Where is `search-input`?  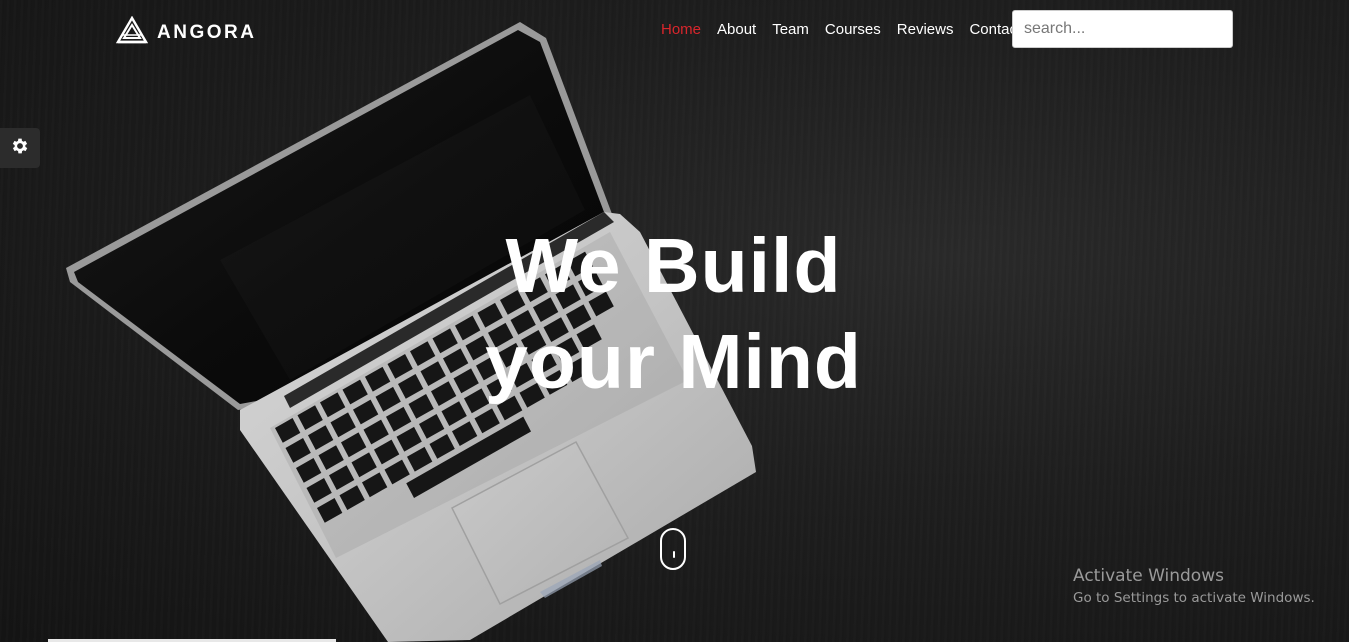
search-input is located at coordinates (1122, 29).